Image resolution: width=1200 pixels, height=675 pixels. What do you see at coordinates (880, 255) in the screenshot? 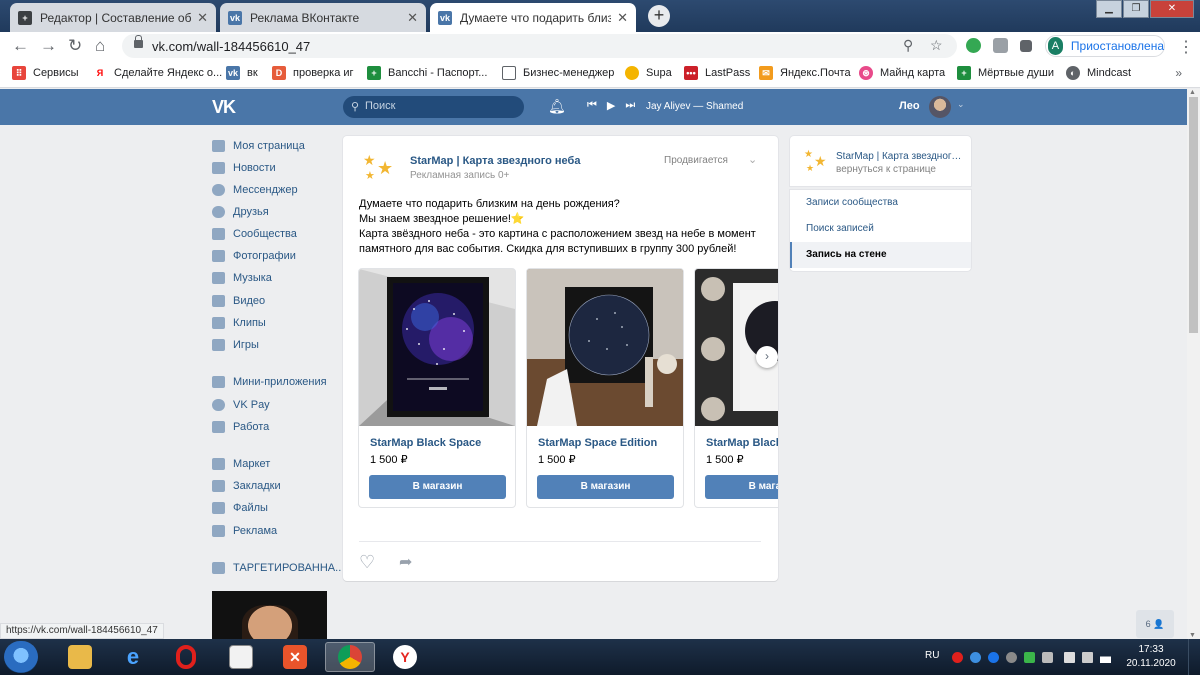
I see `menu-item-wall-post: Запись на стене` at bounding box center [880, 255].